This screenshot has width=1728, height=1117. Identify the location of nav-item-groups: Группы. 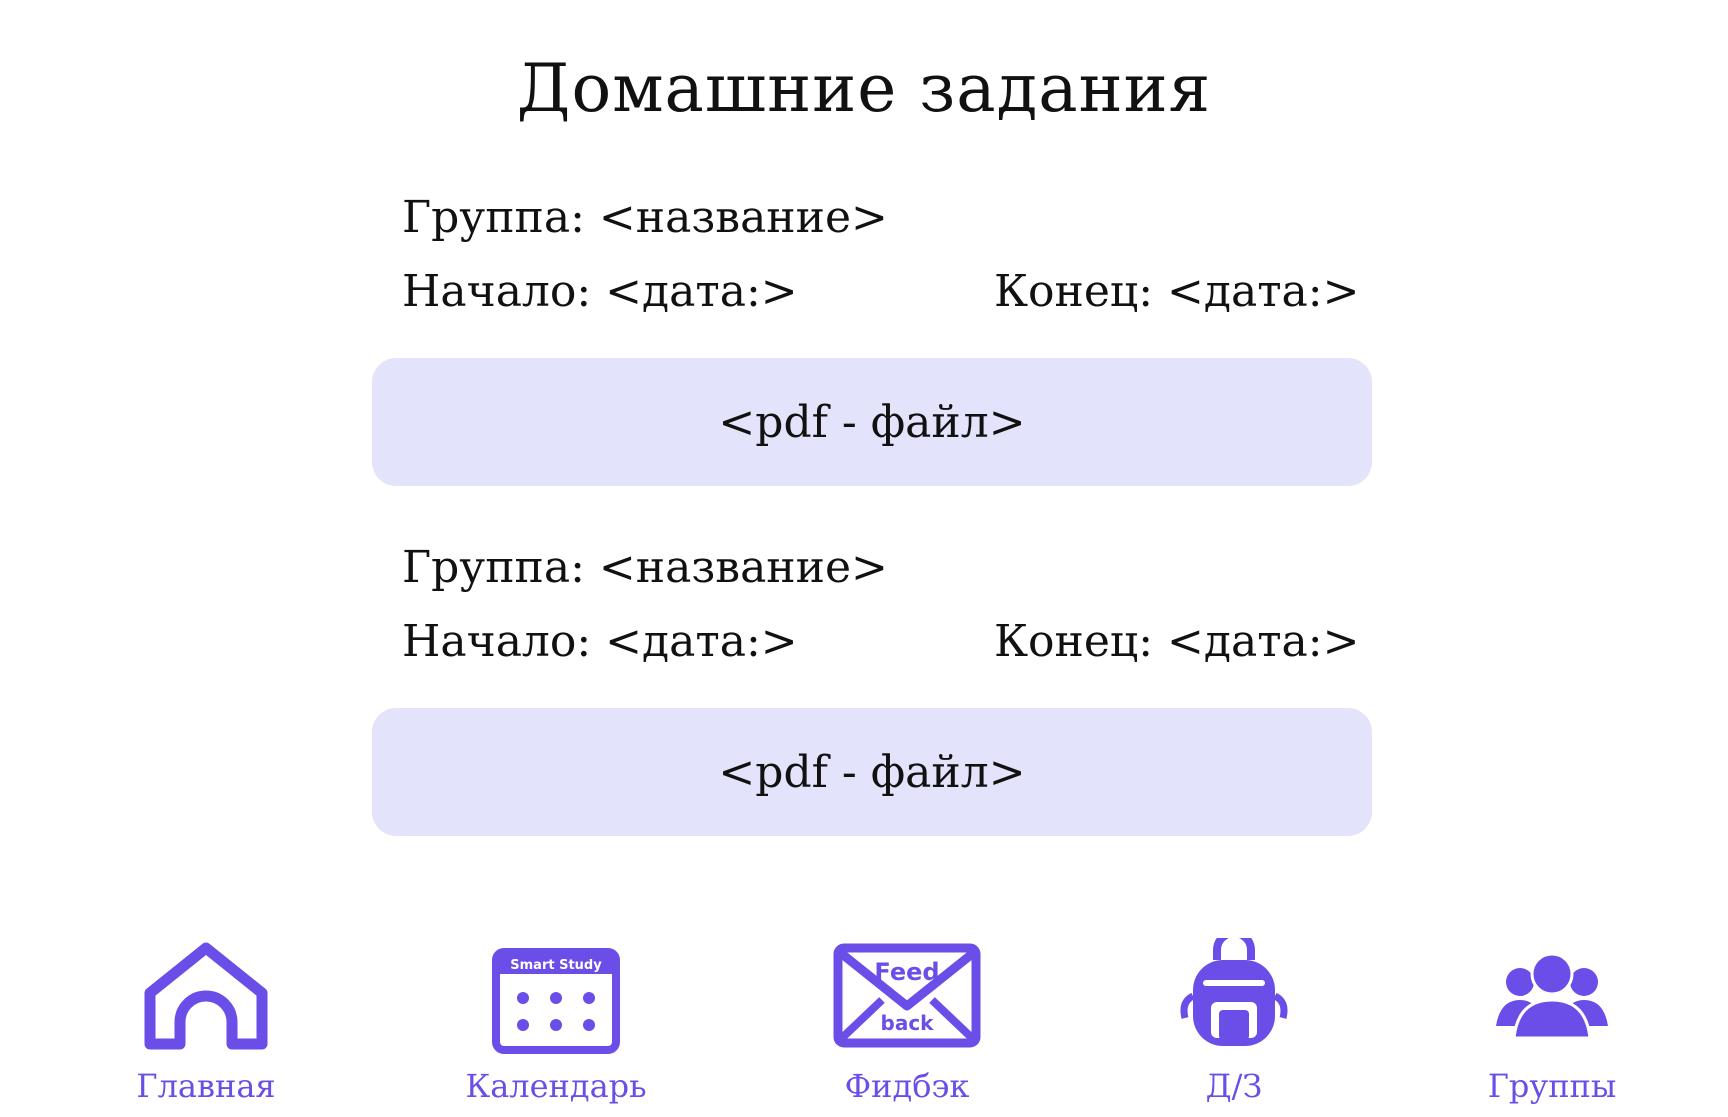
(1552, 1023).